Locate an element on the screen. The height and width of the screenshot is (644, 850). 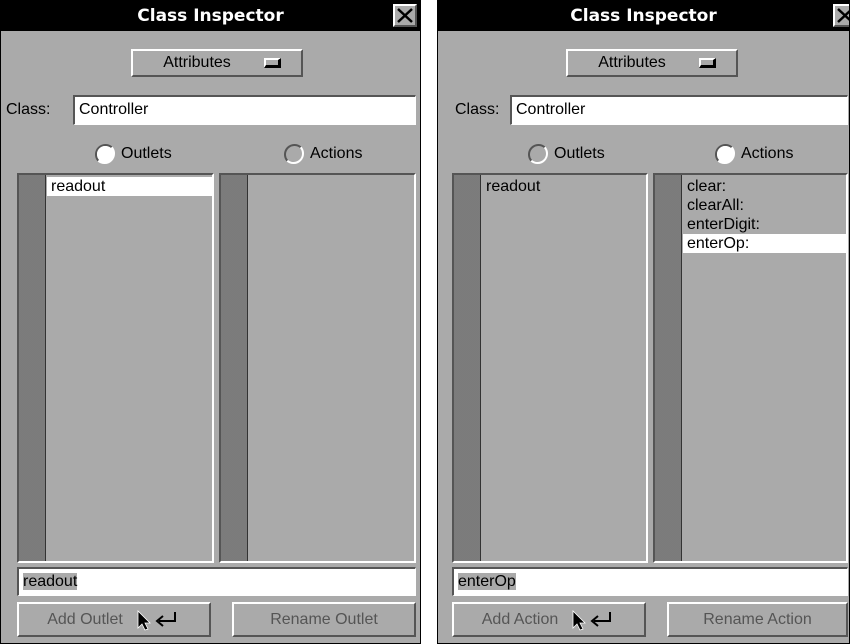
rename-action-label: Rename Action is located at coordinates (757, 619).